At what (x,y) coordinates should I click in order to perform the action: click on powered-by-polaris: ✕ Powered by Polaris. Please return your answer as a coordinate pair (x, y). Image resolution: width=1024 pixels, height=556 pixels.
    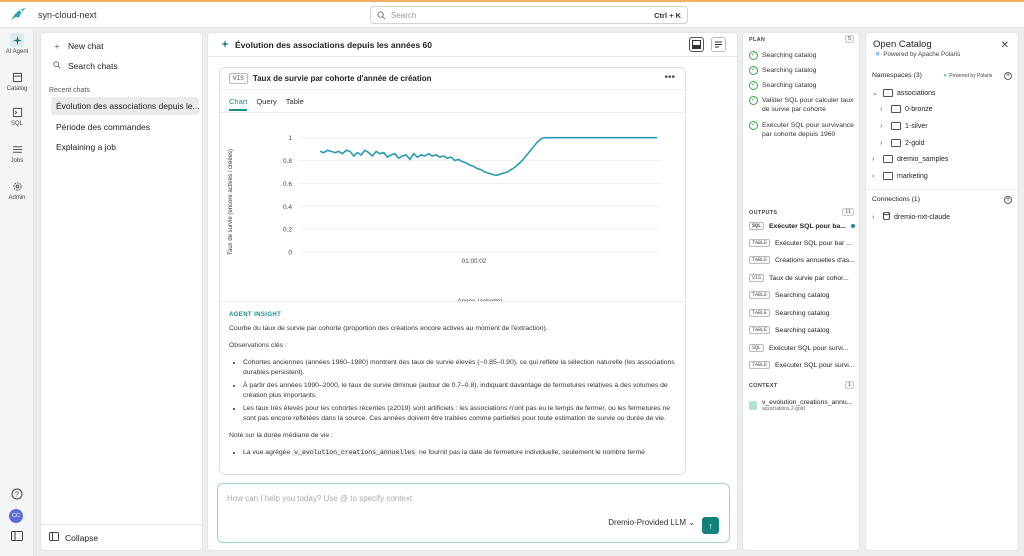
    Looking at the image, I should click on (967, 76).